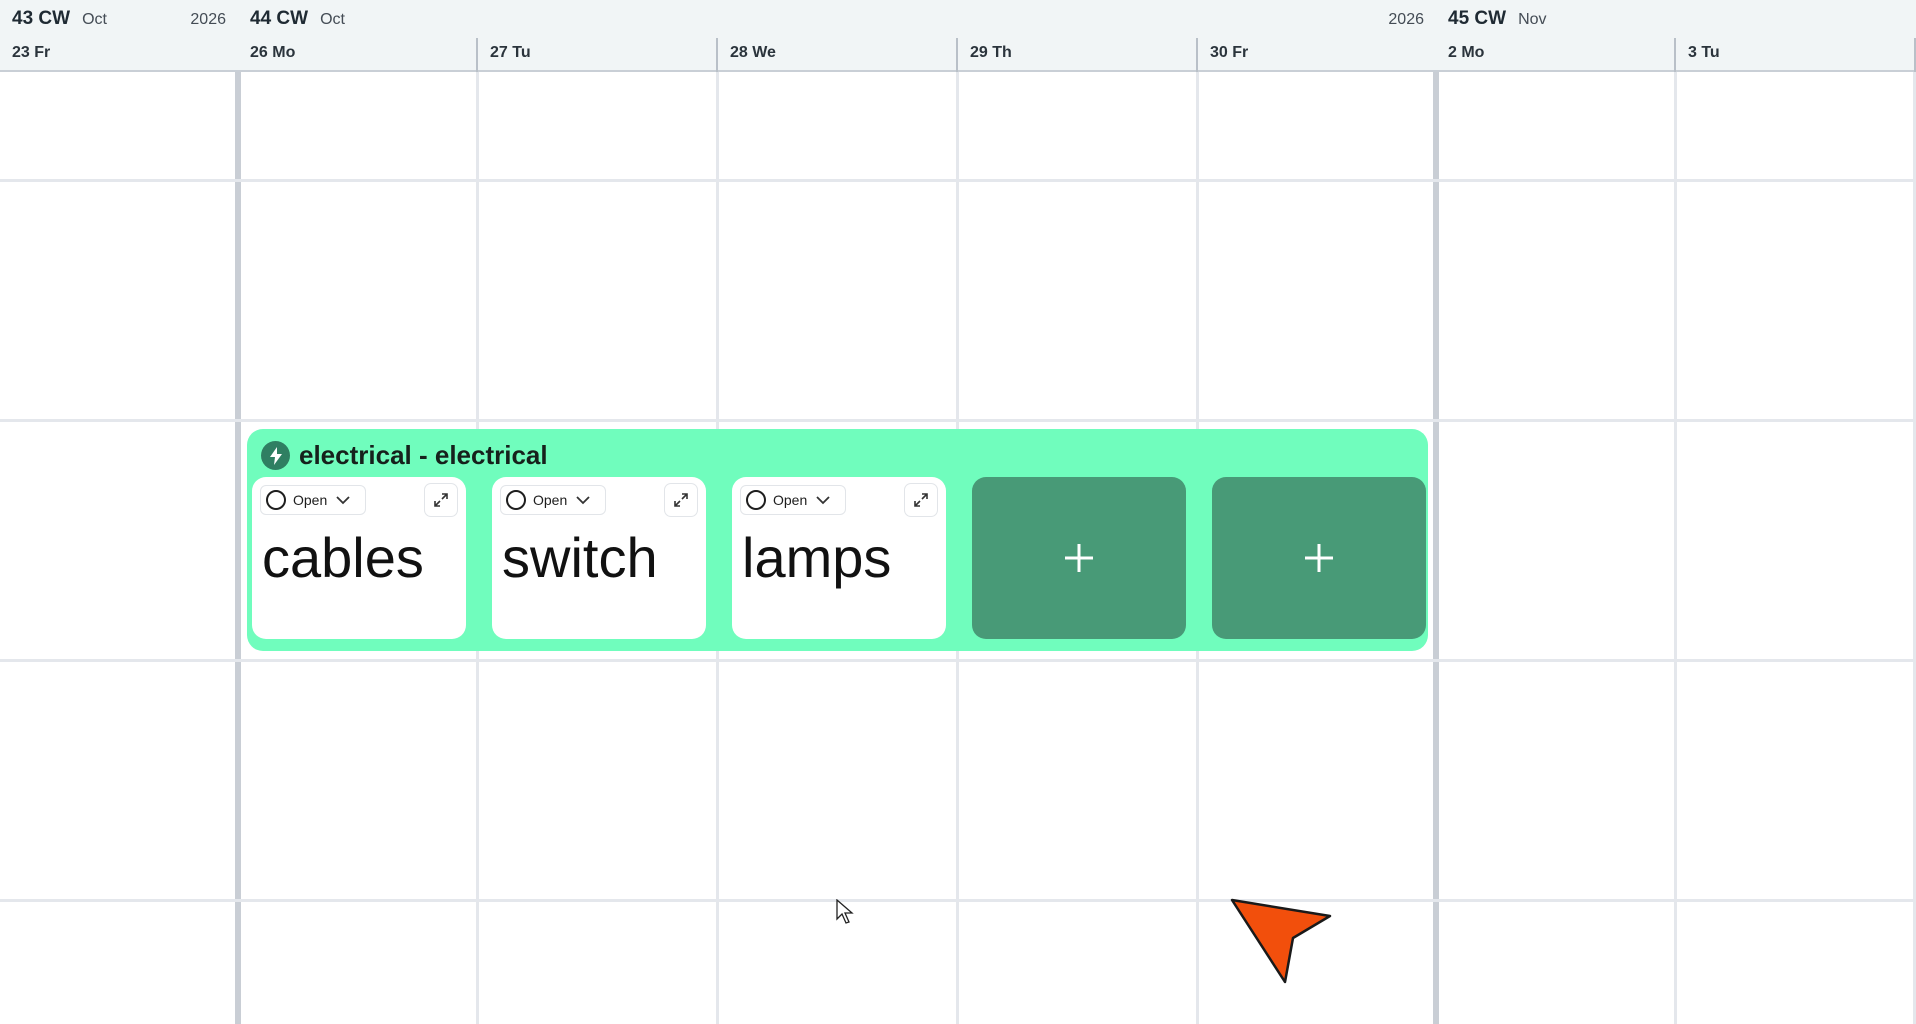 The width and height of the screenshot is (1916, 1024). I want to click on day-label-3-tu: 3 Tu, so click(1704, 52).